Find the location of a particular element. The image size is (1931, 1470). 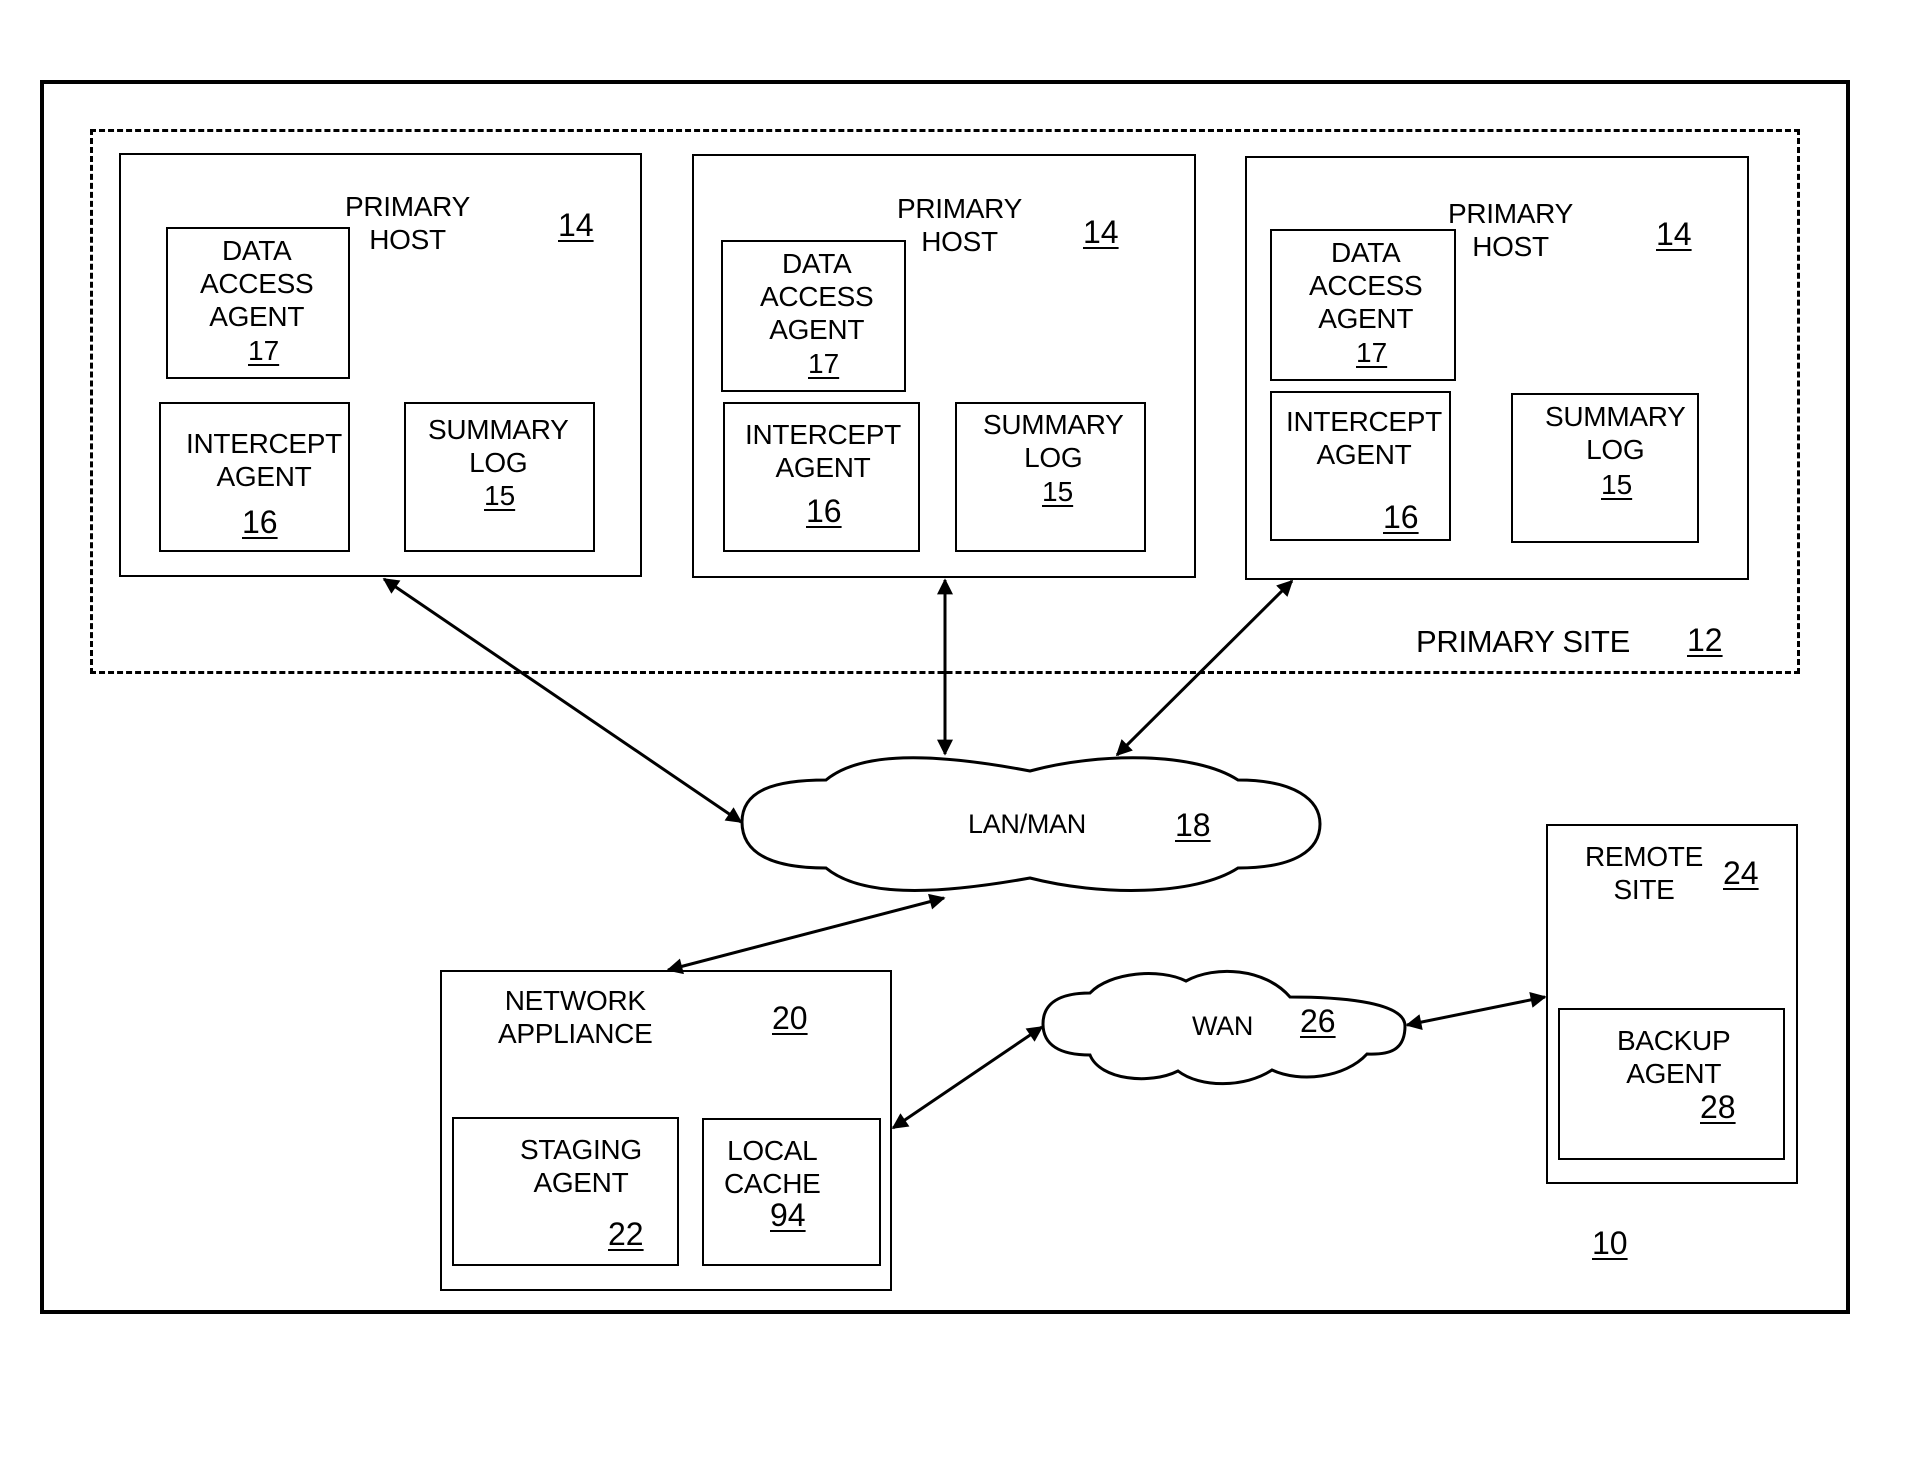

link-appliance-wan is located at coordinates (967, 1077).